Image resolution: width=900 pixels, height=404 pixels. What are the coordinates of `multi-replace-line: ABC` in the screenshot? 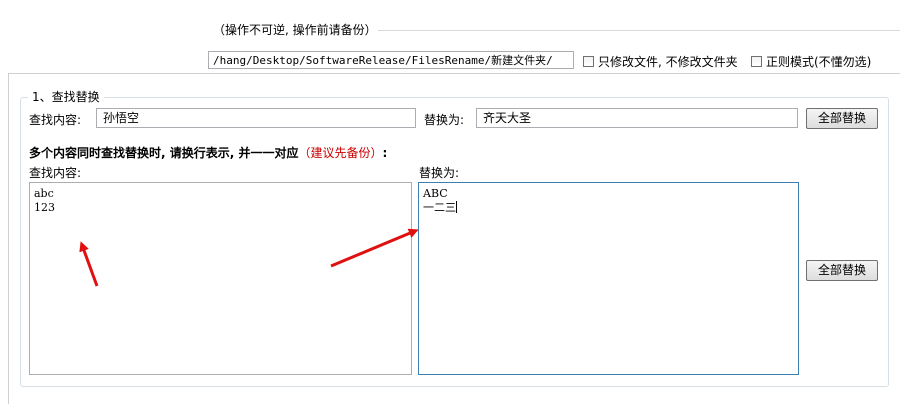 It's located at (435, 193).